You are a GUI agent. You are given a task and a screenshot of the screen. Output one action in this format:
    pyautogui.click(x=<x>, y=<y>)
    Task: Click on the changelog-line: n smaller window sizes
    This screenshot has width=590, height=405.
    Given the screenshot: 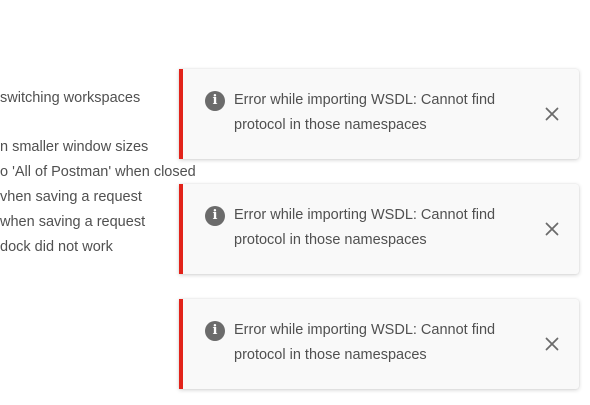 What is the action you would take?
    pyautogui.click(x=74, y=147)
    